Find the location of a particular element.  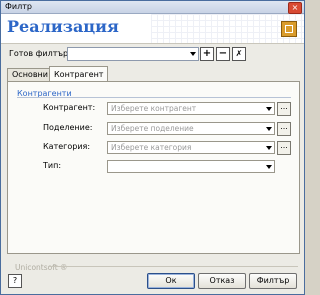

filter-clear-icon: ✗ is located at coordinates (239, 53).